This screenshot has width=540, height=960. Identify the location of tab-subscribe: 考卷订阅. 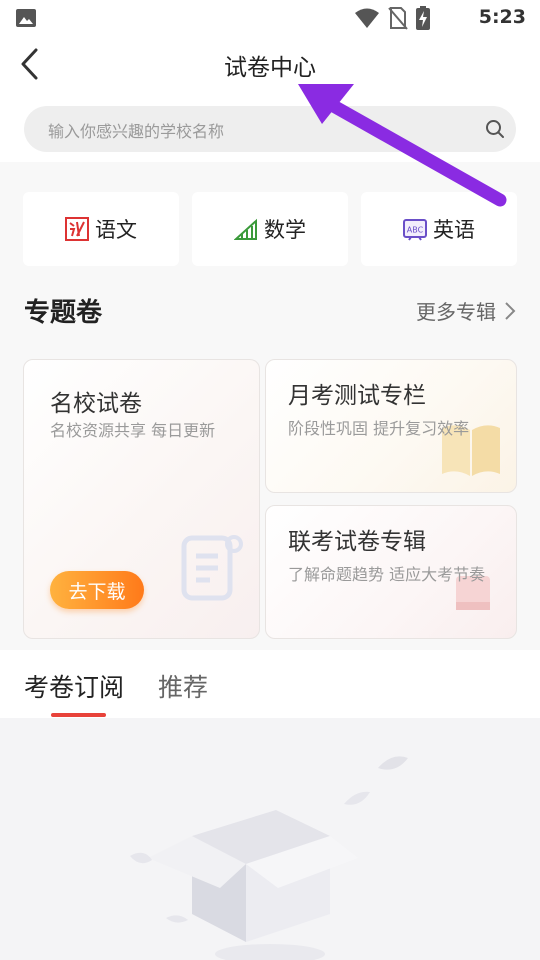
(74, 686).